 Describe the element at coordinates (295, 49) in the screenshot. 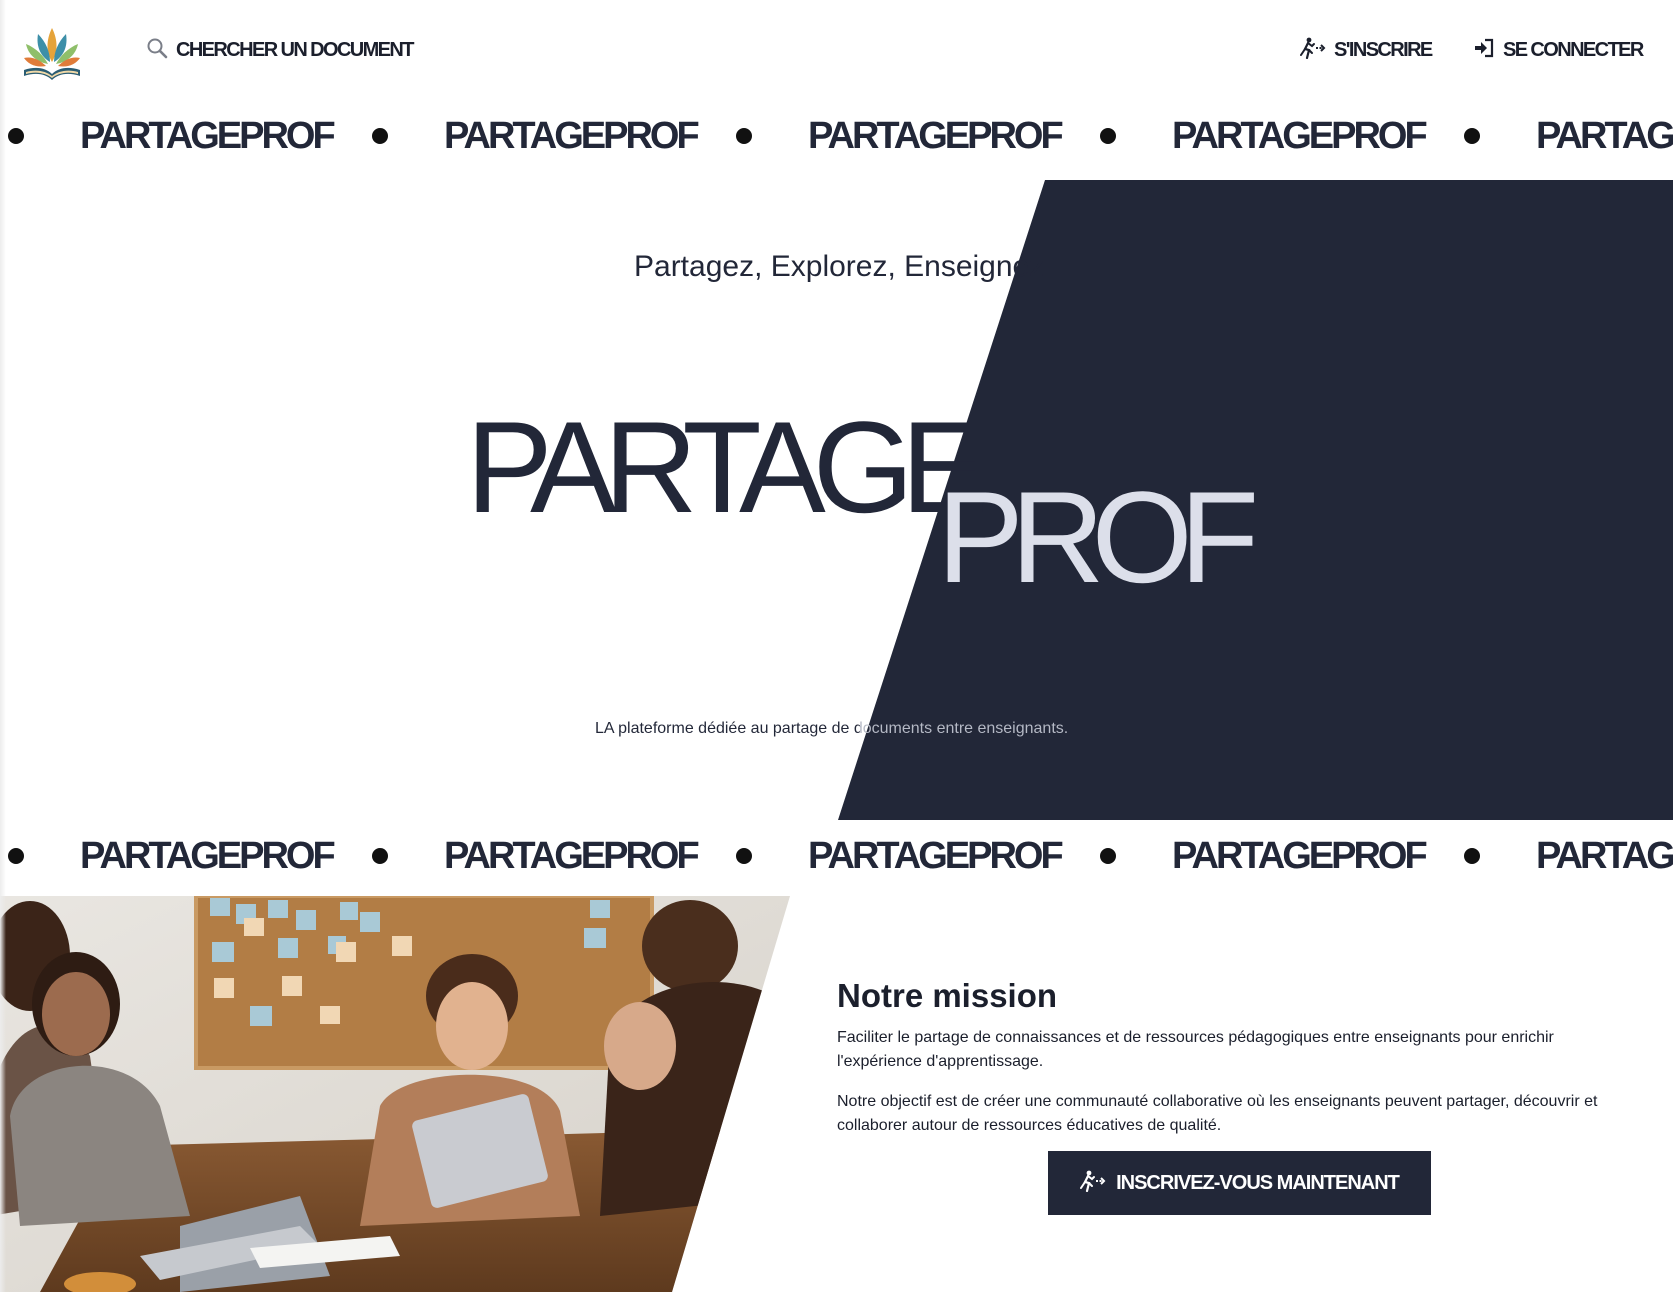

I see `search-document-label: CHERCHER UN DOCUMENT` at that location.